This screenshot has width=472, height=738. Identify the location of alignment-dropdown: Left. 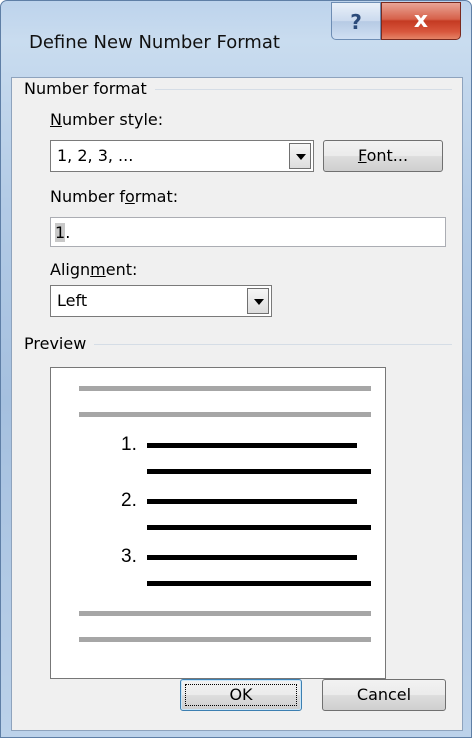
(161, 301).